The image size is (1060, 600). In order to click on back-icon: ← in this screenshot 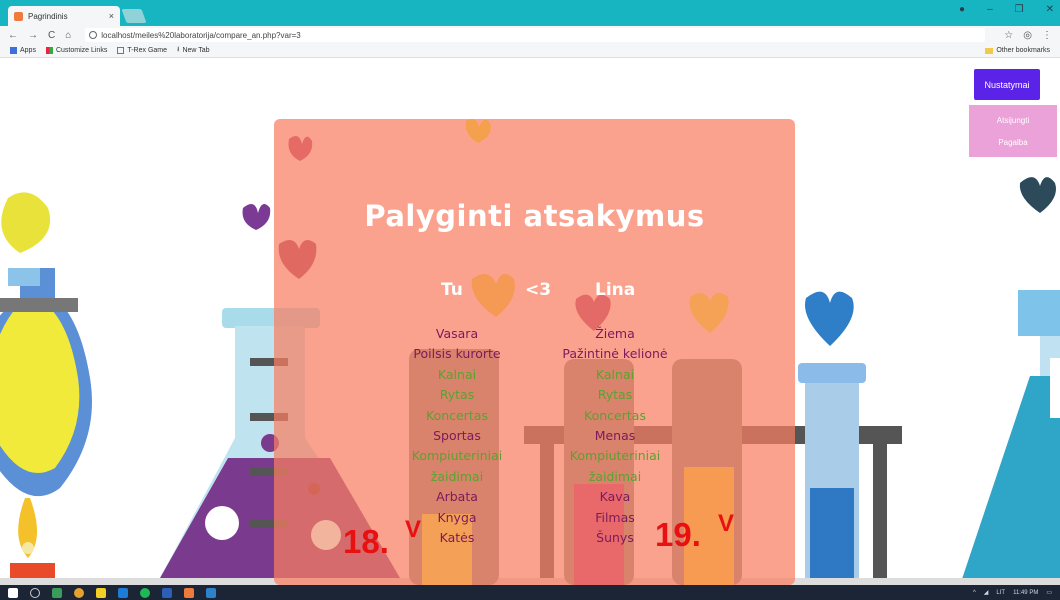, I will do `click(13, 35)`.